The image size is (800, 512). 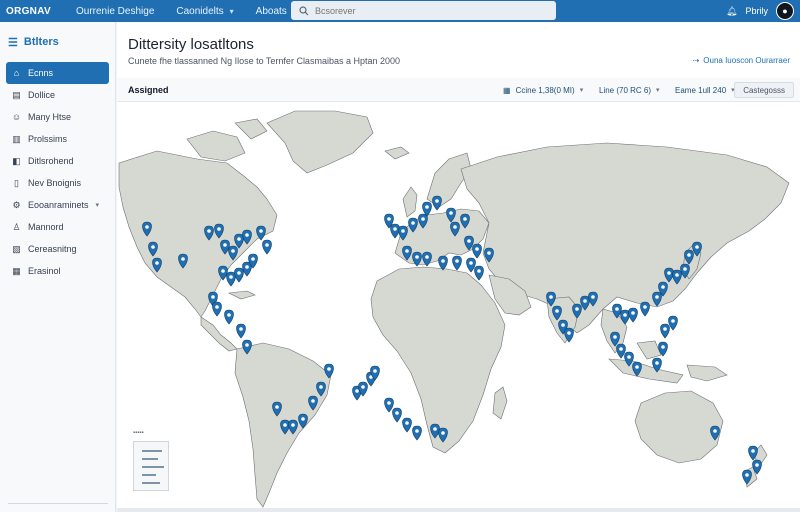 What do you see at coordinates (57, 249) in the screenshot?
I see `sidebar-item-9: ▧ Cereasnitng` at bounding box center [57, 249].